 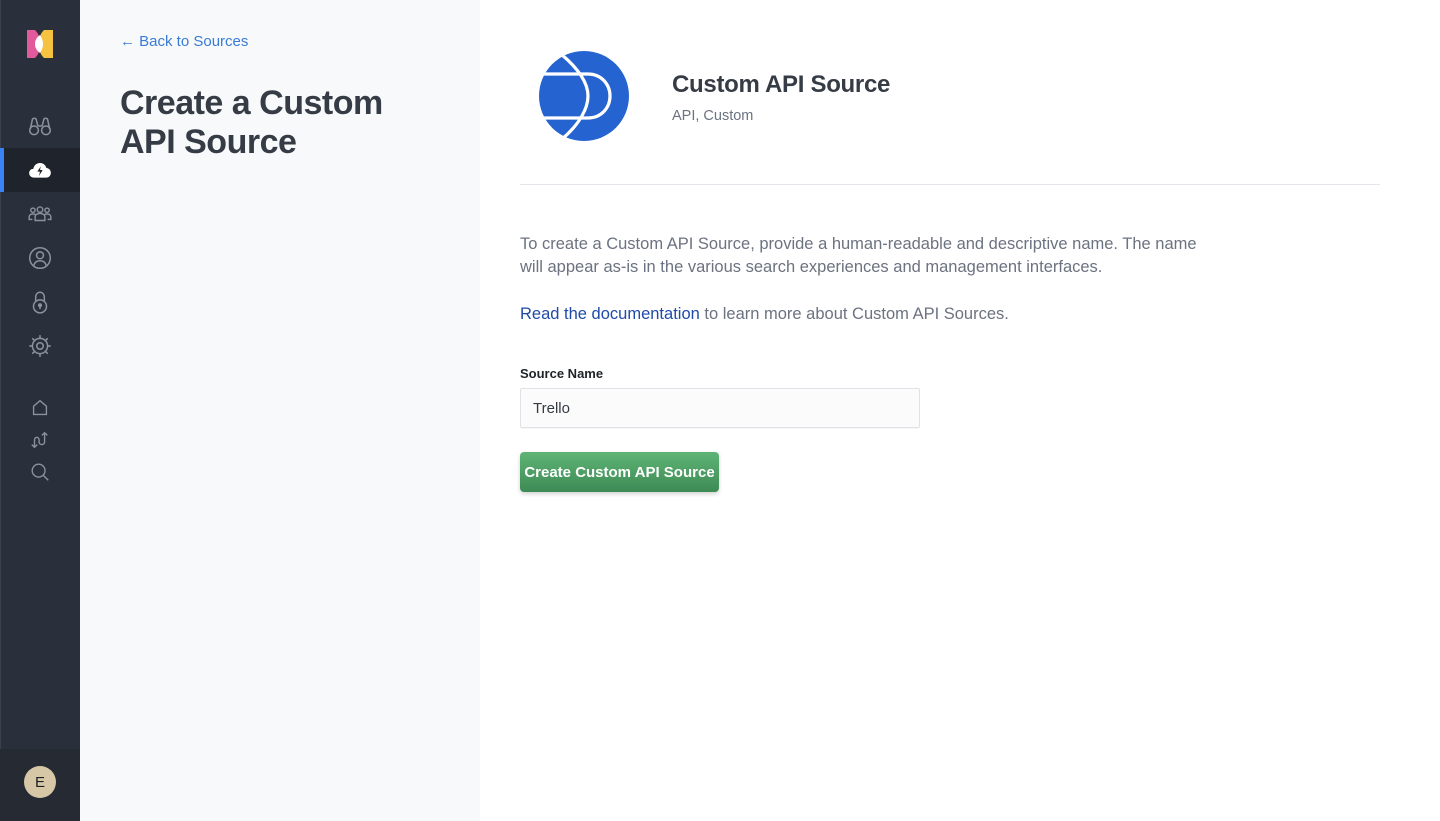 I want to click on user-circle-icon, so click(x=40, y=258).